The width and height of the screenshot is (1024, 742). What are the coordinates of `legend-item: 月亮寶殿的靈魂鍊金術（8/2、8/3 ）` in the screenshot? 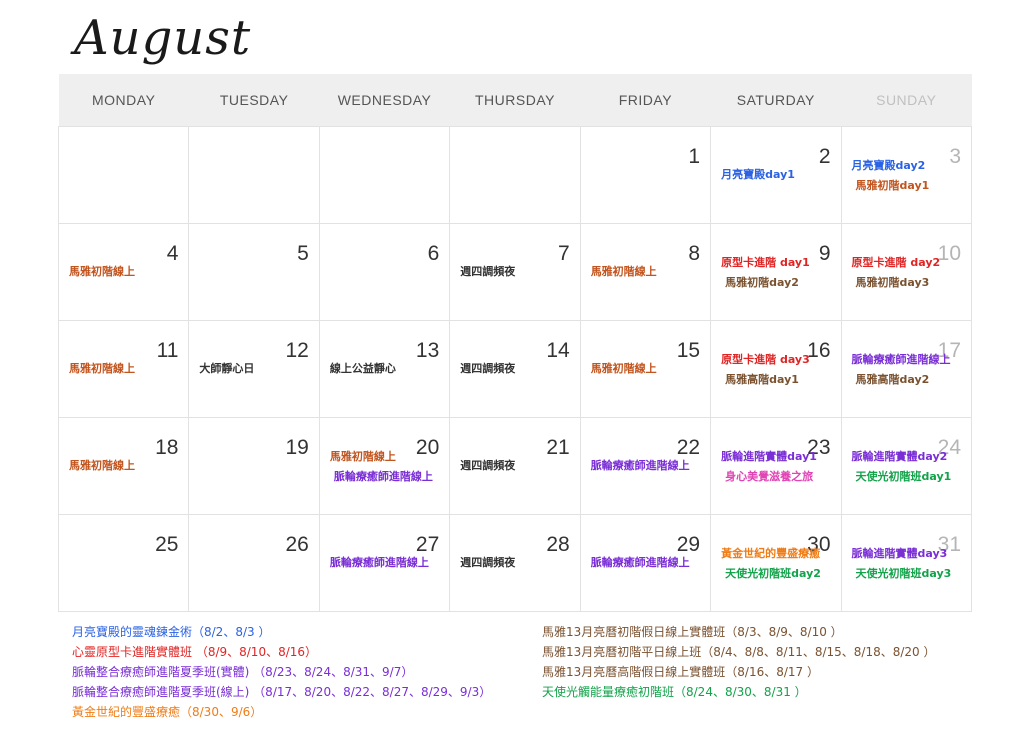 It's located at (171, 632).